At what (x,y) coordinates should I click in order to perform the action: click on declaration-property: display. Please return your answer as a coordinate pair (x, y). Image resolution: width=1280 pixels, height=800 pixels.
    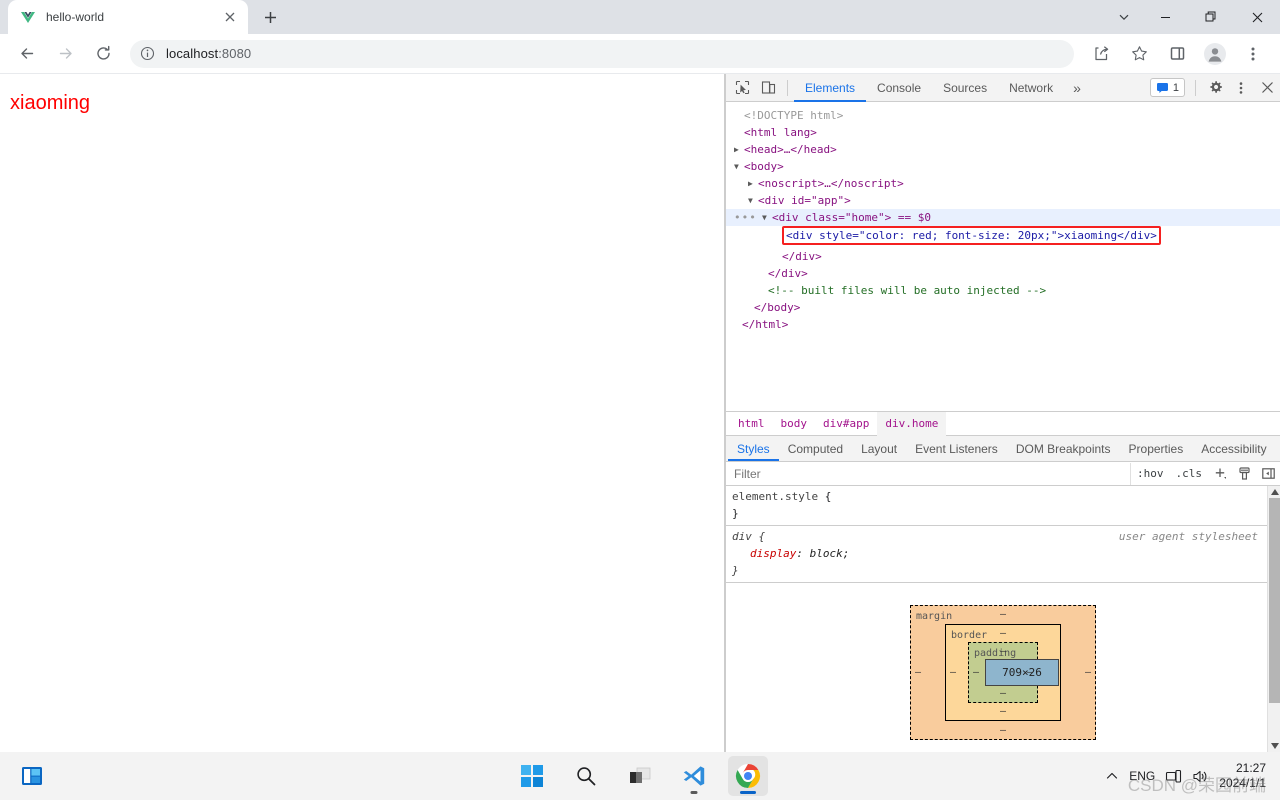
    Looking at the image, I should click on (773, 553).